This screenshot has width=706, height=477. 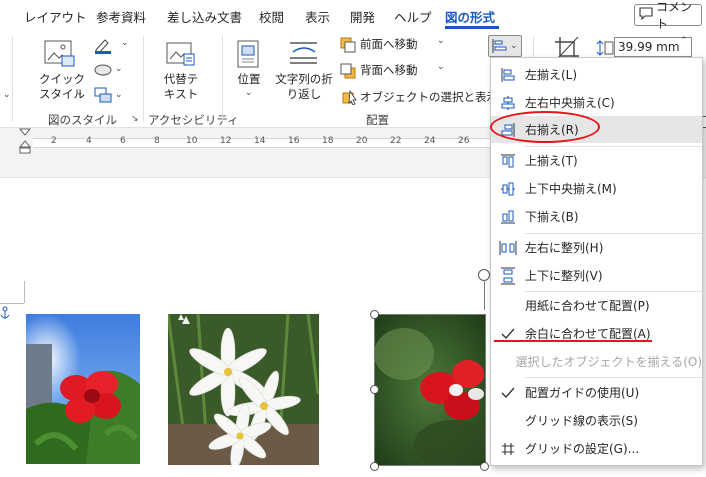 I want to click on rotate-handle-line, so click(x=484, y=295).